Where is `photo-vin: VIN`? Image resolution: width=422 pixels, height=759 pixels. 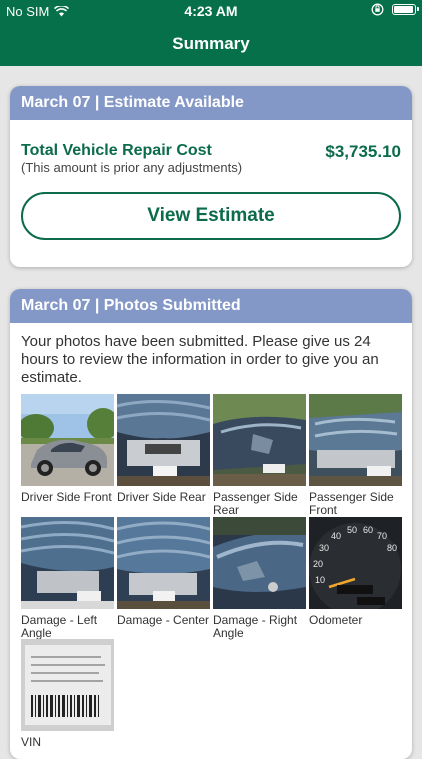
photo-vin: VIN is located at coordinates (67, 694).